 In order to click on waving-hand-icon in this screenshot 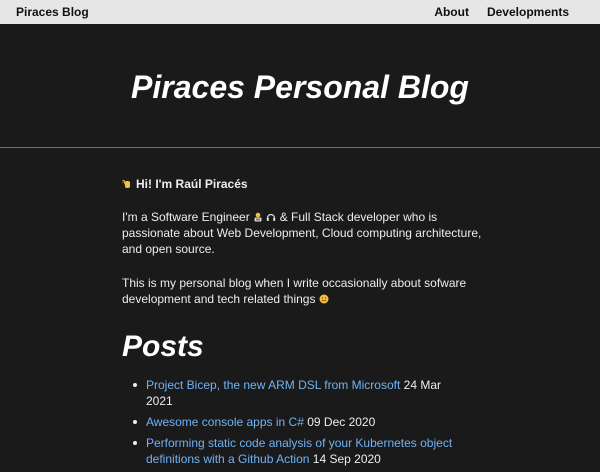, I will do `click(126, 183)`.